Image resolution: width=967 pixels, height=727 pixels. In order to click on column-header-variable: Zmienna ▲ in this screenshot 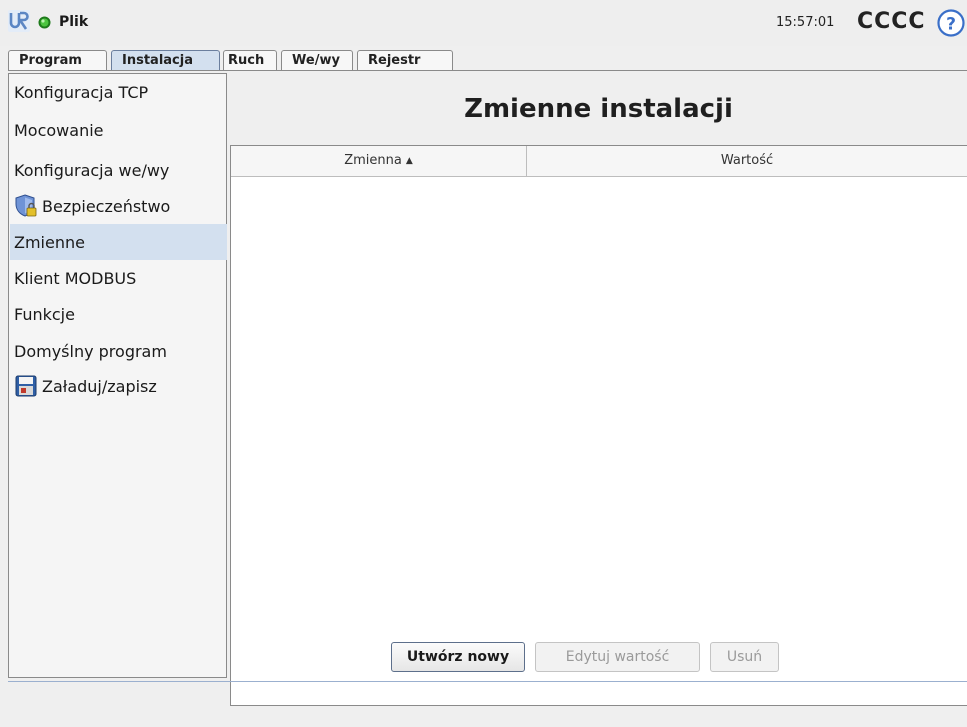, I will do `click(379, 161)`.